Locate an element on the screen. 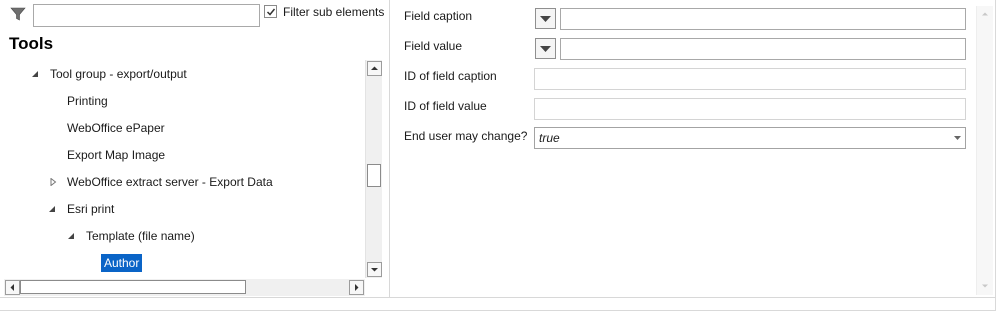  tree-node-label: Printing is located at coordinates (87, 101).